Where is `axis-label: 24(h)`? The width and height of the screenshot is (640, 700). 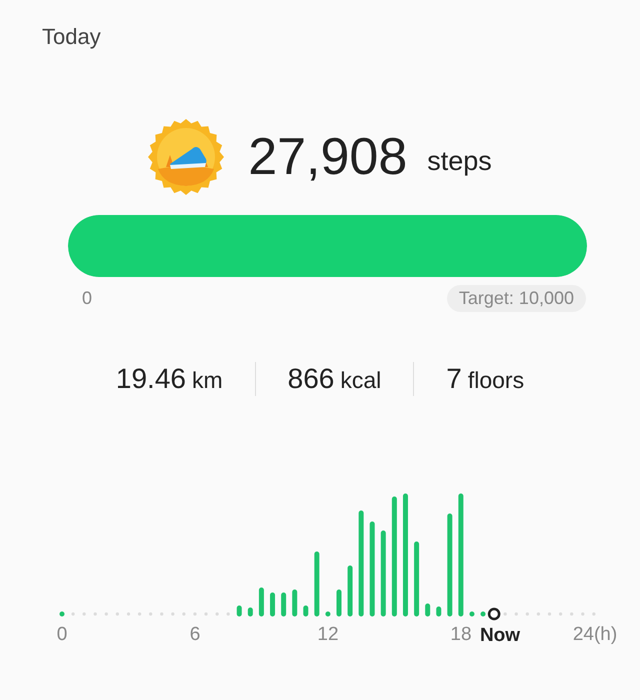 axis-label: 24(h) is located at coordinates (595, 635).